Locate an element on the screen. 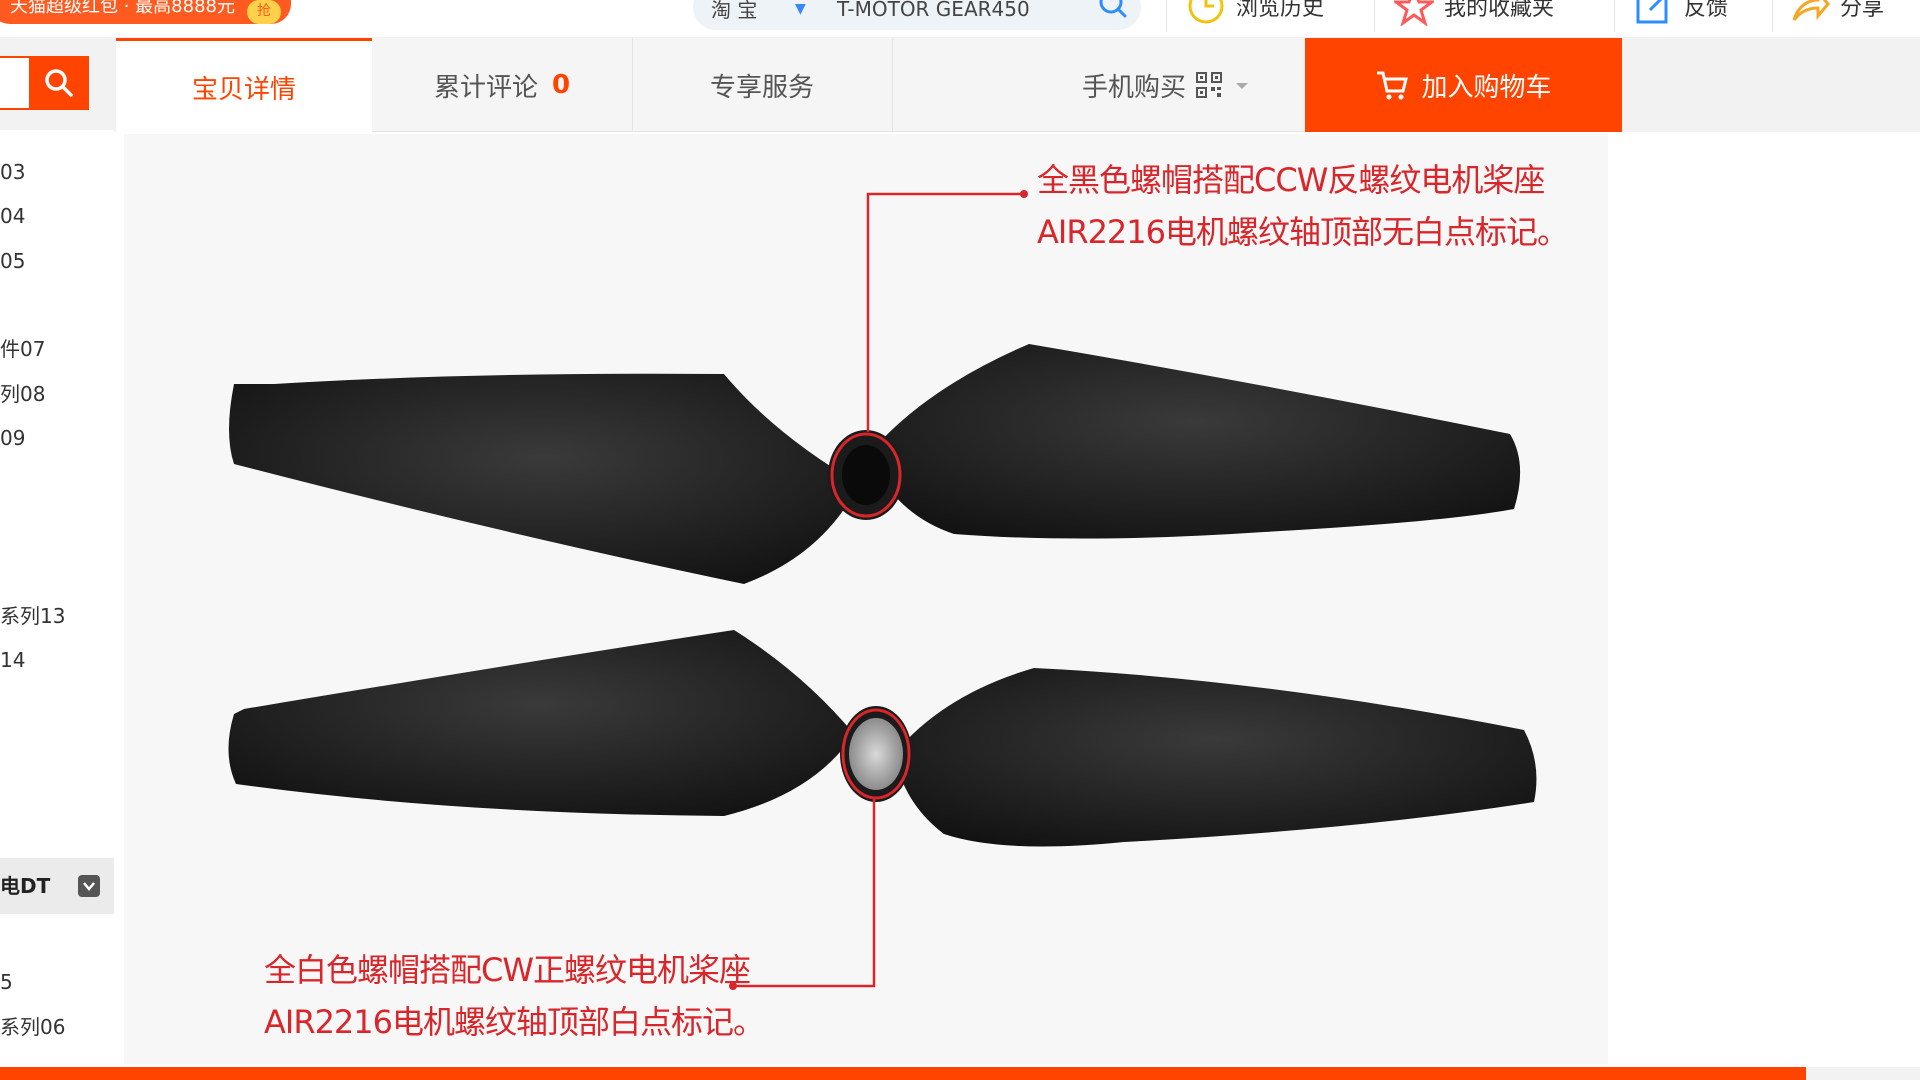 The image size is (1920, 1080). shop-search-button is located at coordinates (59, 83).